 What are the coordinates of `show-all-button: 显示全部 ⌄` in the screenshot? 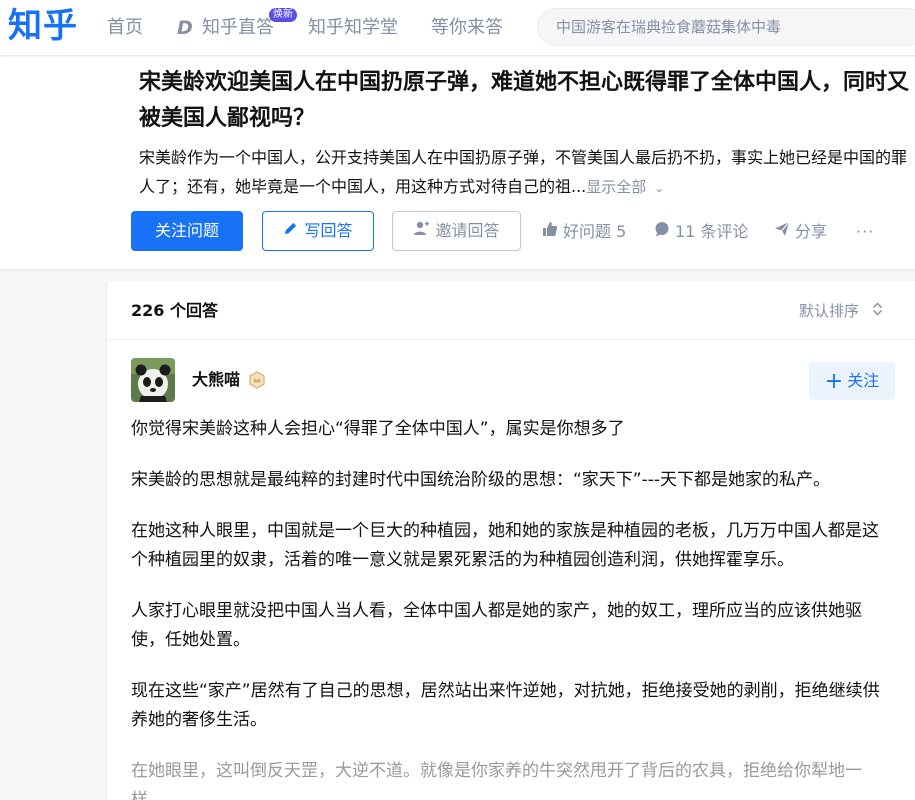 It's located at (625, 187).